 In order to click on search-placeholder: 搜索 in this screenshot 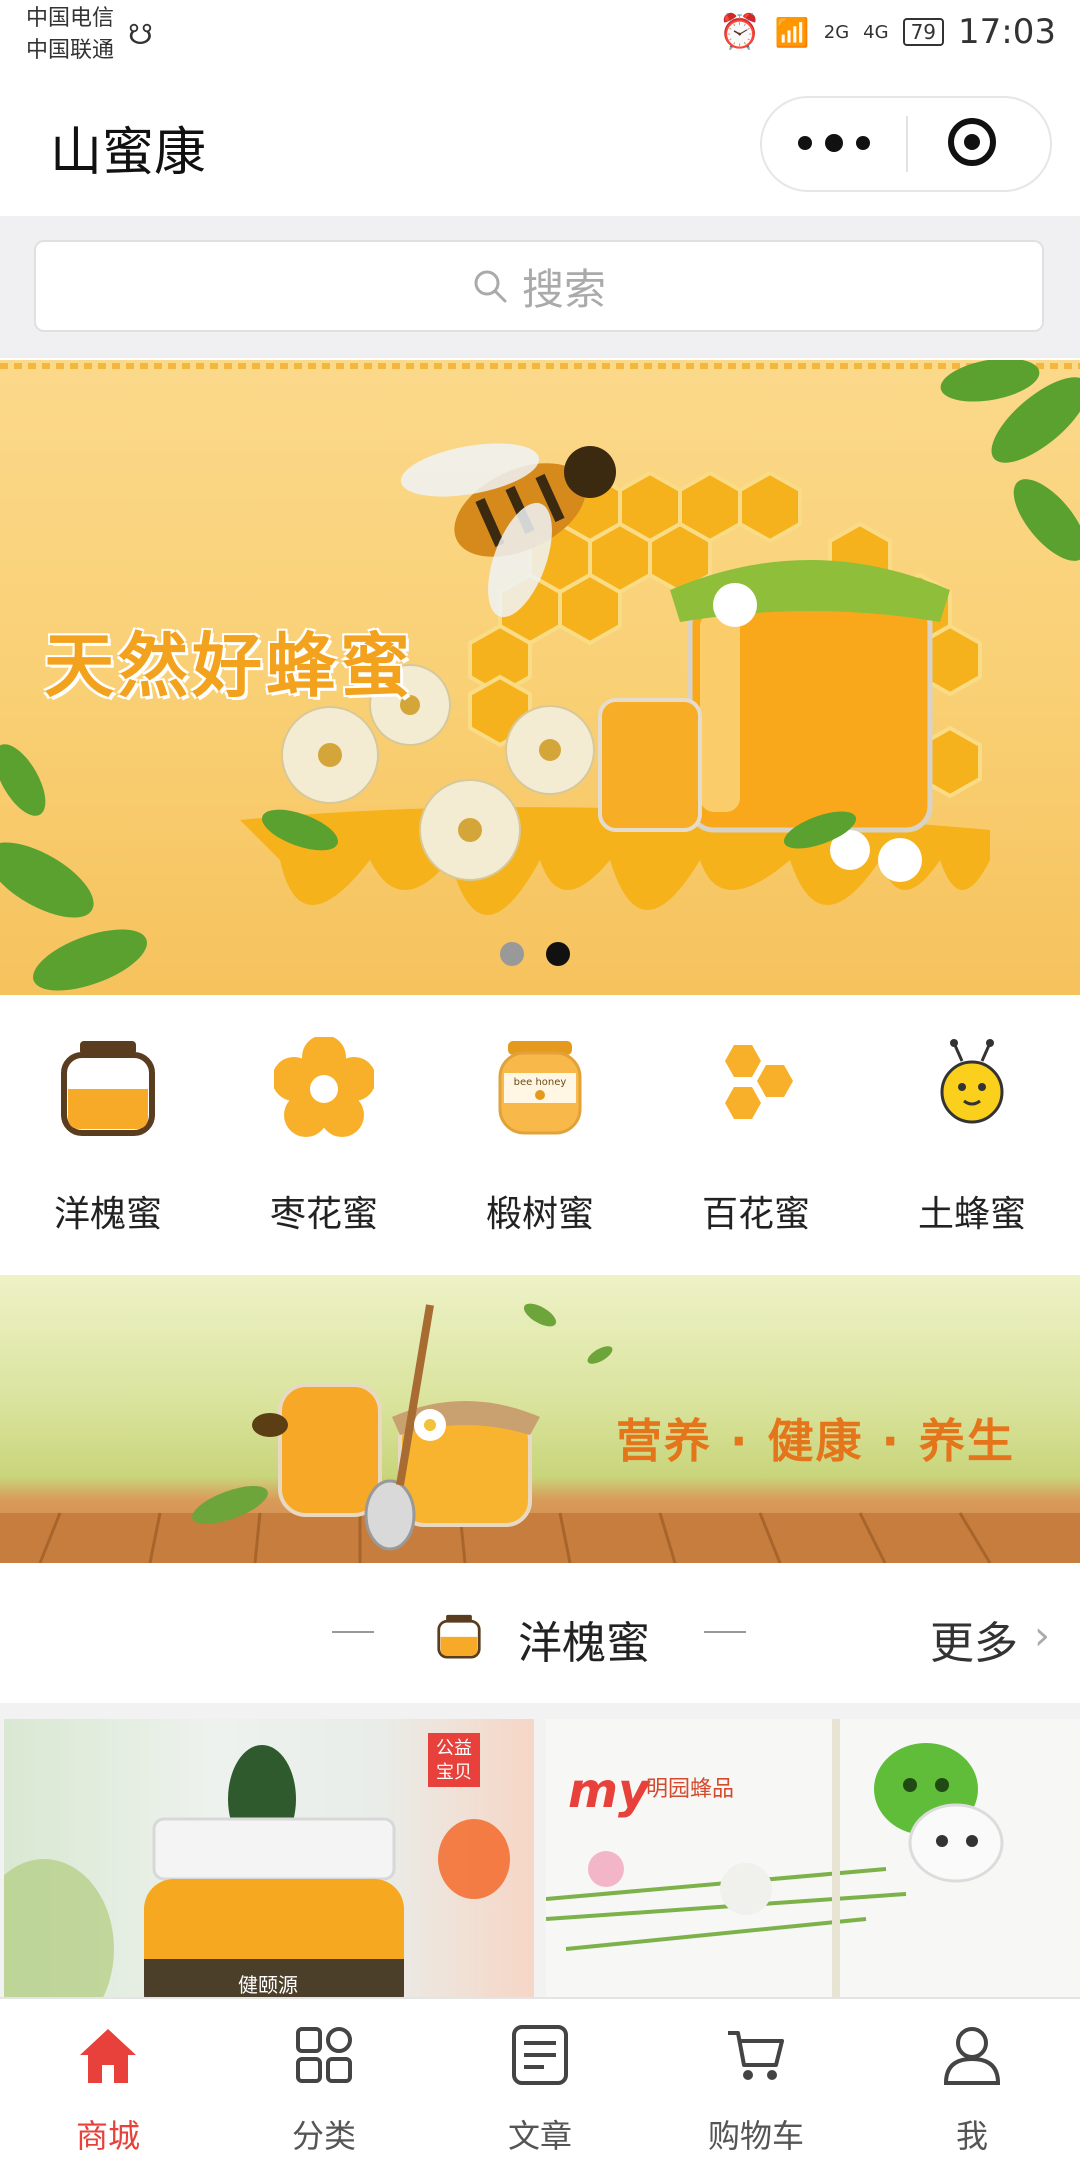, I will do `click(563, 289)`.